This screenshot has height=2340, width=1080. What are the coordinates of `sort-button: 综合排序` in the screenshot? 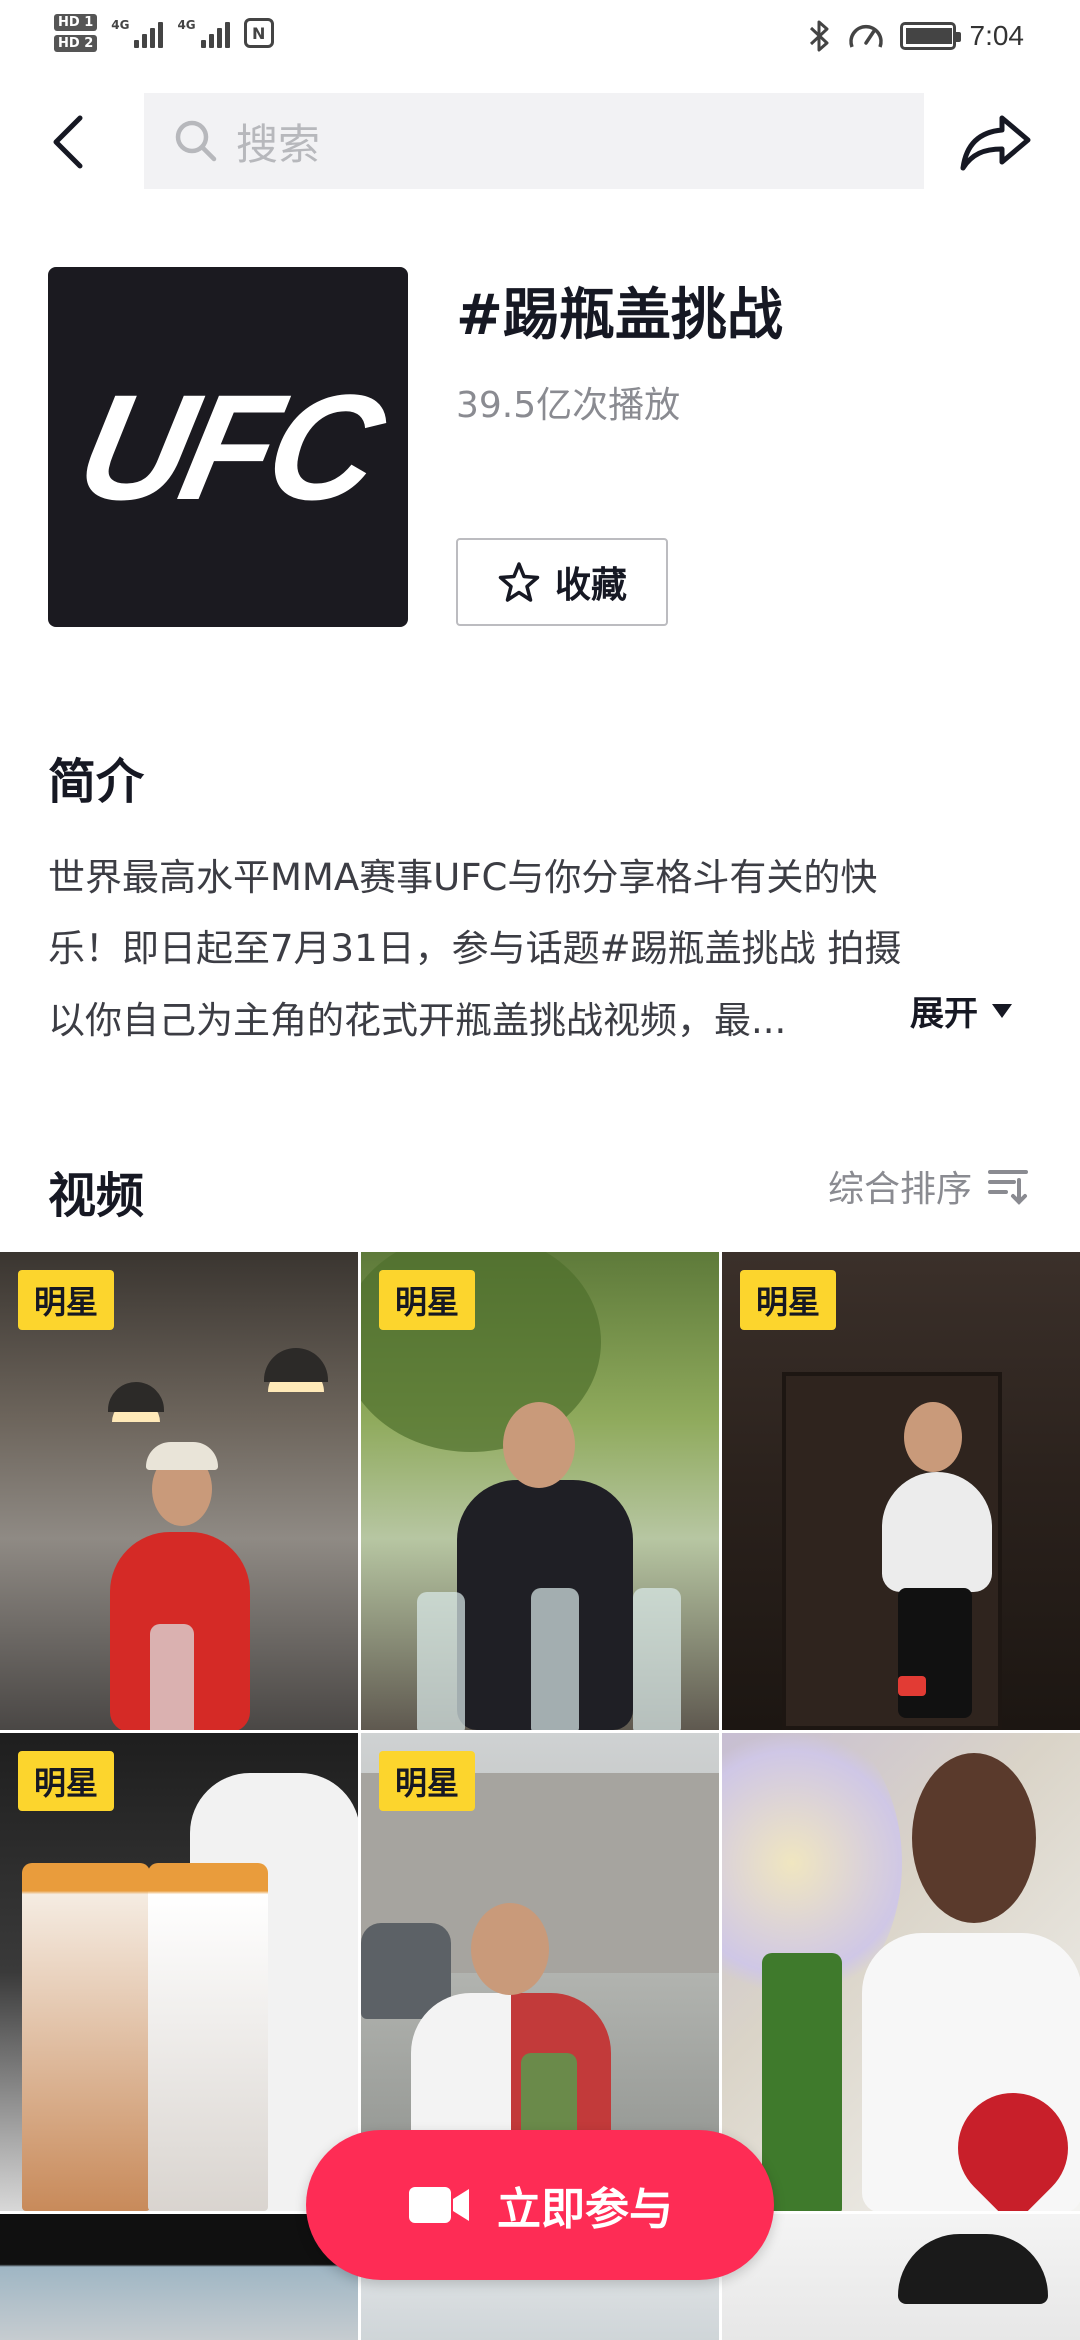 It's located at (929, 1186).